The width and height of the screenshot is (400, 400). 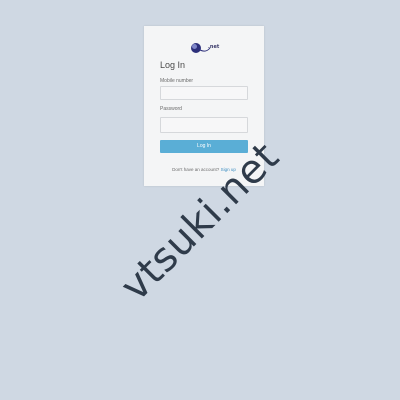 I want to click on login-button: Log In, so click(x=204, y=146).